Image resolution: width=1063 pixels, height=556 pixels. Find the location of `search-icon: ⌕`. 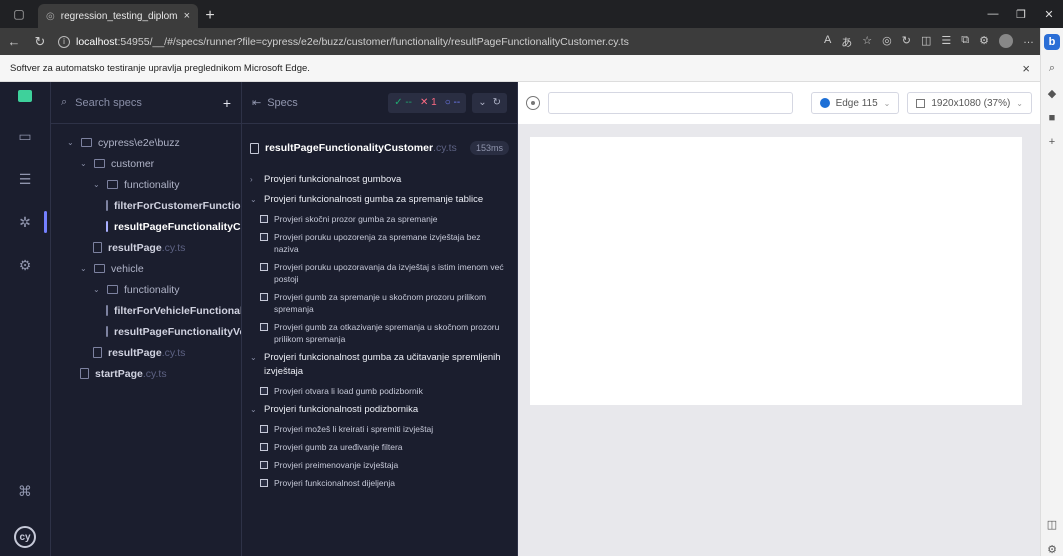

search-icon: ⌕ is located at coordinates (1052, 68).